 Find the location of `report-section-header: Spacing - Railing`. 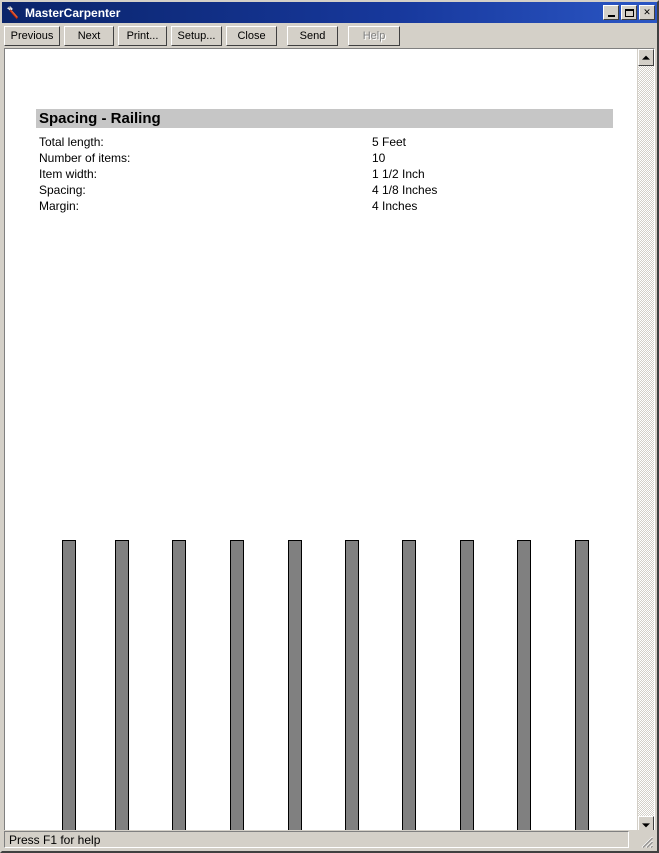

report-section-header: Spacing - Railing is located at coordinates (324, 118).